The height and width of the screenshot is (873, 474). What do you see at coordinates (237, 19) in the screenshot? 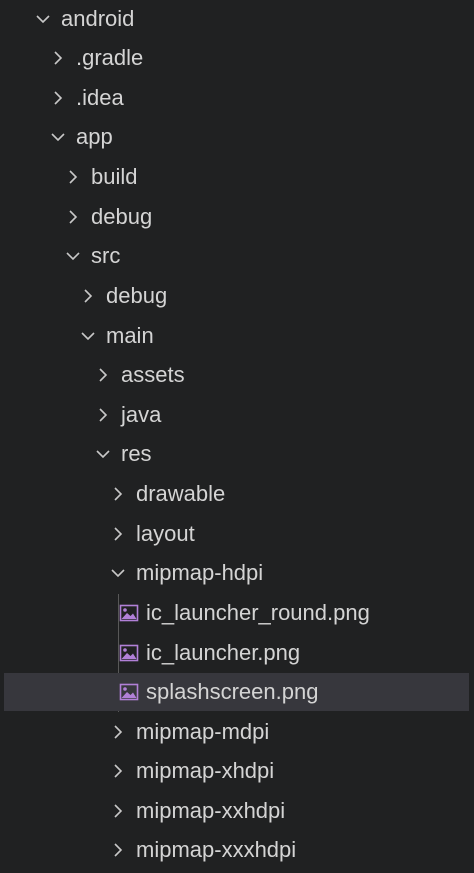
I see `tree-item-android: android` at bounding box center [237, 19].